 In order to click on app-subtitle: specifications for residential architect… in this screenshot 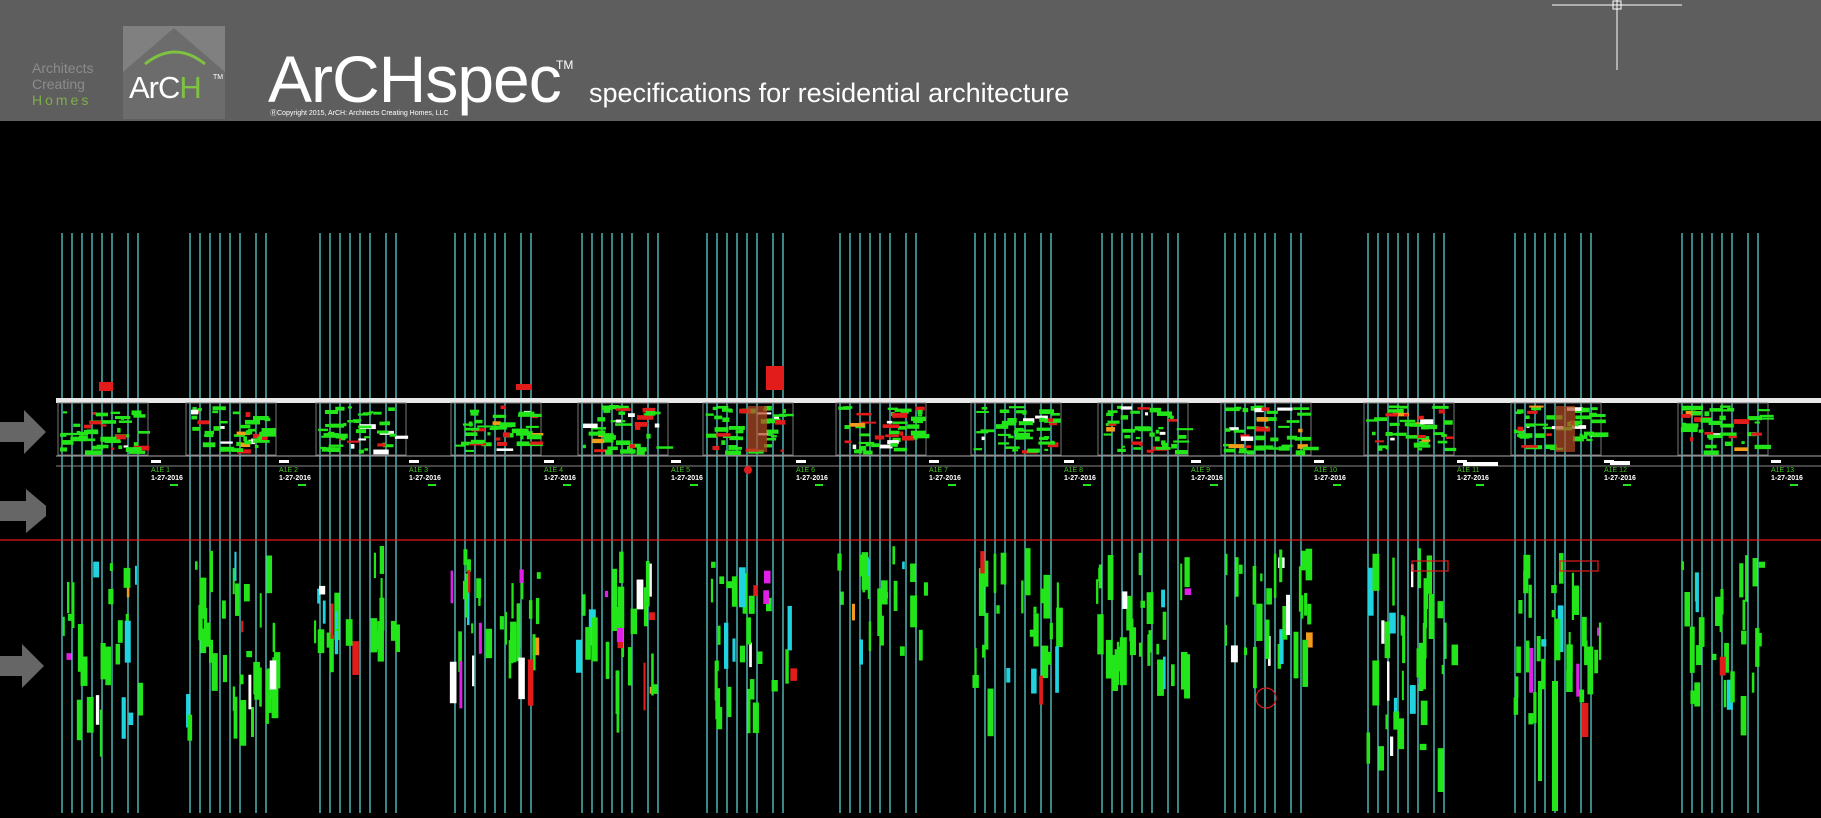, I will do `click(829, 93)`.